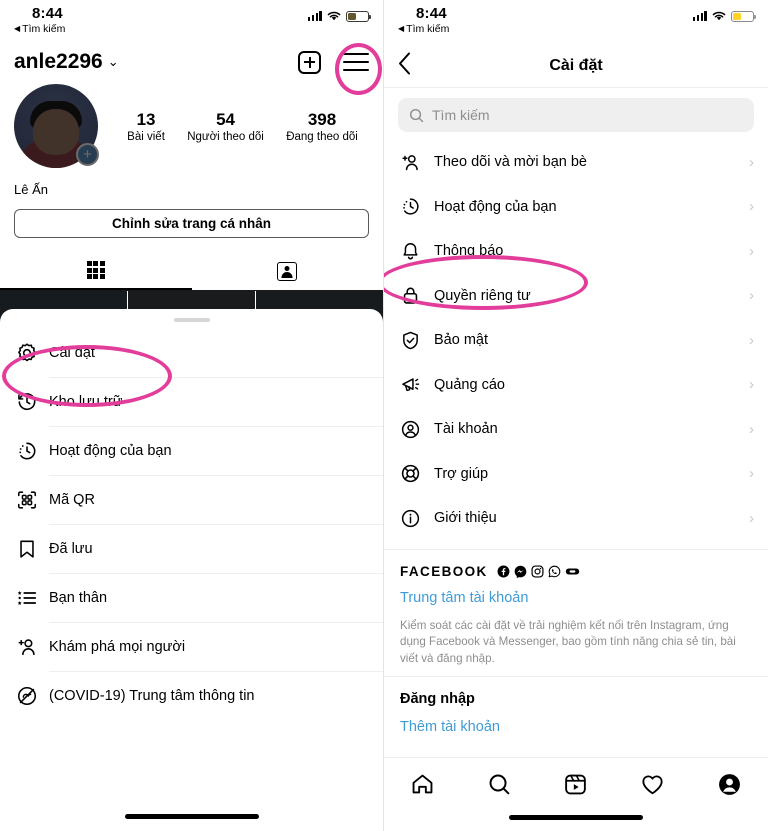  Describe the element at coordinates (415, 340) in the screenshot. I see `shield-check-icon` at that location.